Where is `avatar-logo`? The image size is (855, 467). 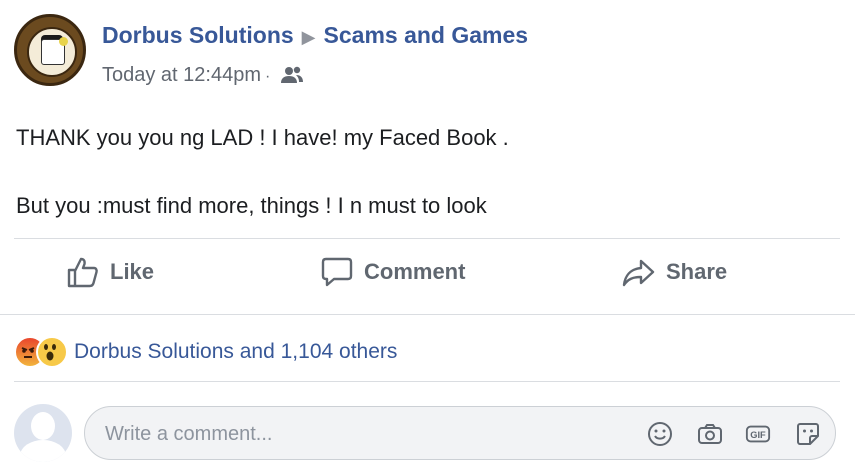 avatar-logo is located at coordinates (52, 52).